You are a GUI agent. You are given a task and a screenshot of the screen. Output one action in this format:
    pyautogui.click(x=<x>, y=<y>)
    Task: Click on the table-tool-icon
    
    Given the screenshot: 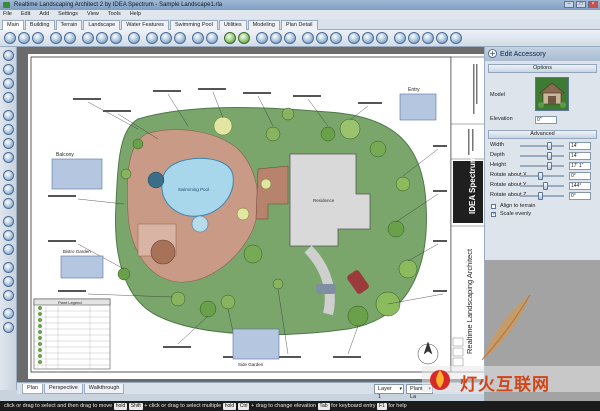 What is the action you would take?
    pyautogui.click(x=8, y=313)
    